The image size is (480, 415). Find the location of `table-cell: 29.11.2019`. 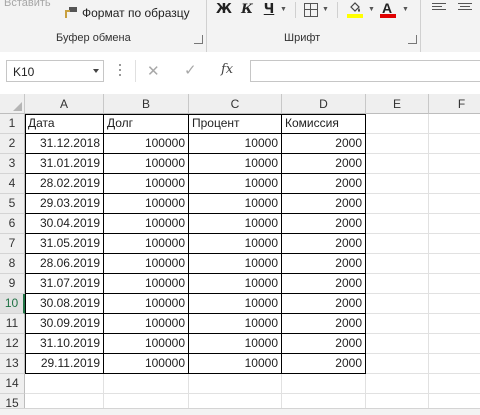

table-cell: 29.11.2019 is located at coordinates (64, 364).